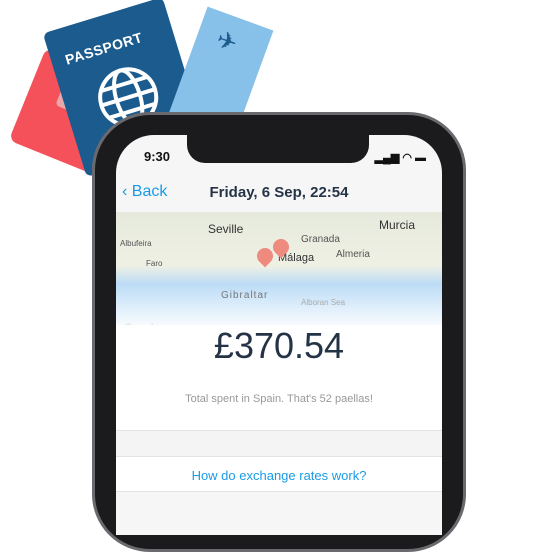 The height and width of the screenshot is (552, 544). What do you see at coordinates (157, 156) in the screenshot?
I see `status-time: 9:30` at bounding box center [157, 156].